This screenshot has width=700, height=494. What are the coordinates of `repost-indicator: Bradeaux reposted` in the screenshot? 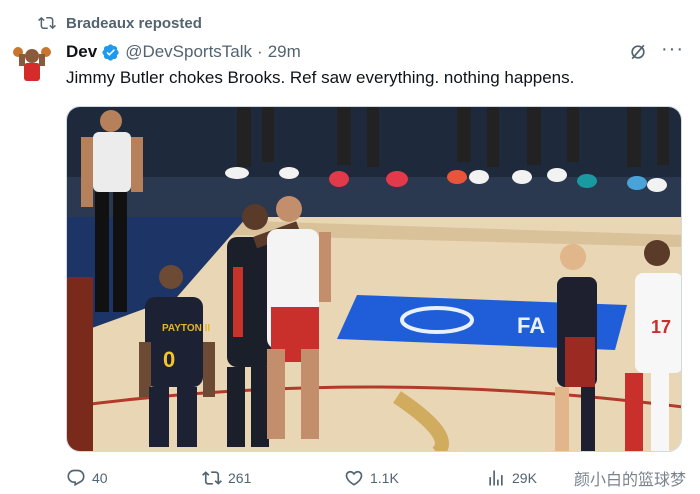 It's located at (120, 23).